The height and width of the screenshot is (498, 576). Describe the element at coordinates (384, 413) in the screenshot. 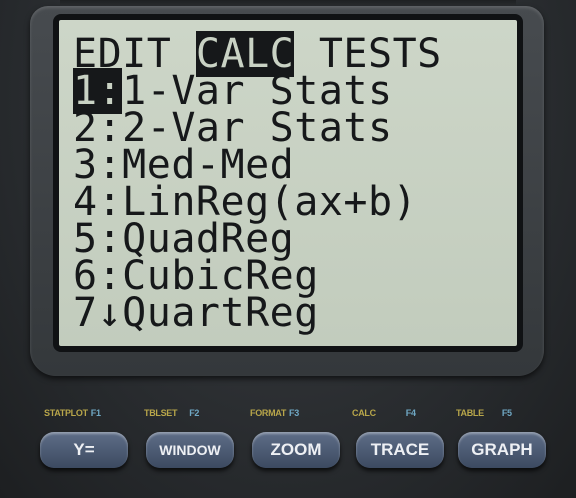

I see `calc-label: CALC F4` at that location.